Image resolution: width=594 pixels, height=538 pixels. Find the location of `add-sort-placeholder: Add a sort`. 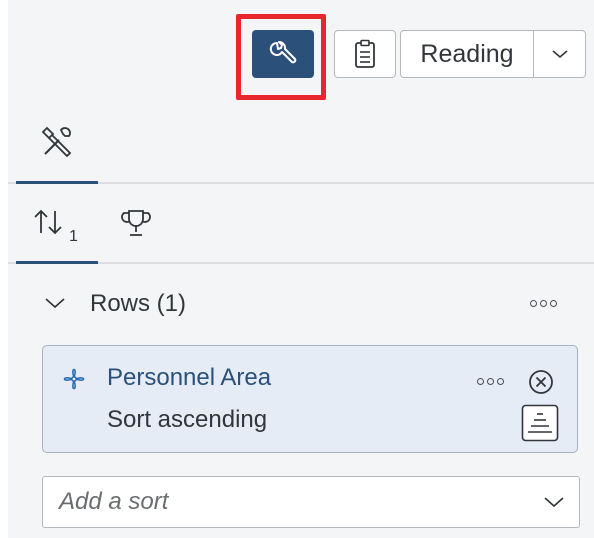

add-sort-placeholder: Add a sort is located at coordinates (114, 501).